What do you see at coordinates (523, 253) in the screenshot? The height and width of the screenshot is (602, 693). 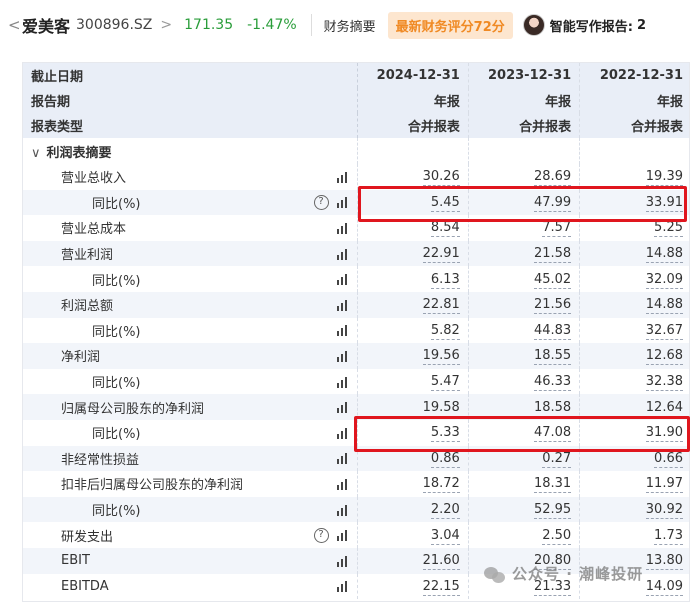 I see `value-cell: 21.58` at bounding box center [523, 253].